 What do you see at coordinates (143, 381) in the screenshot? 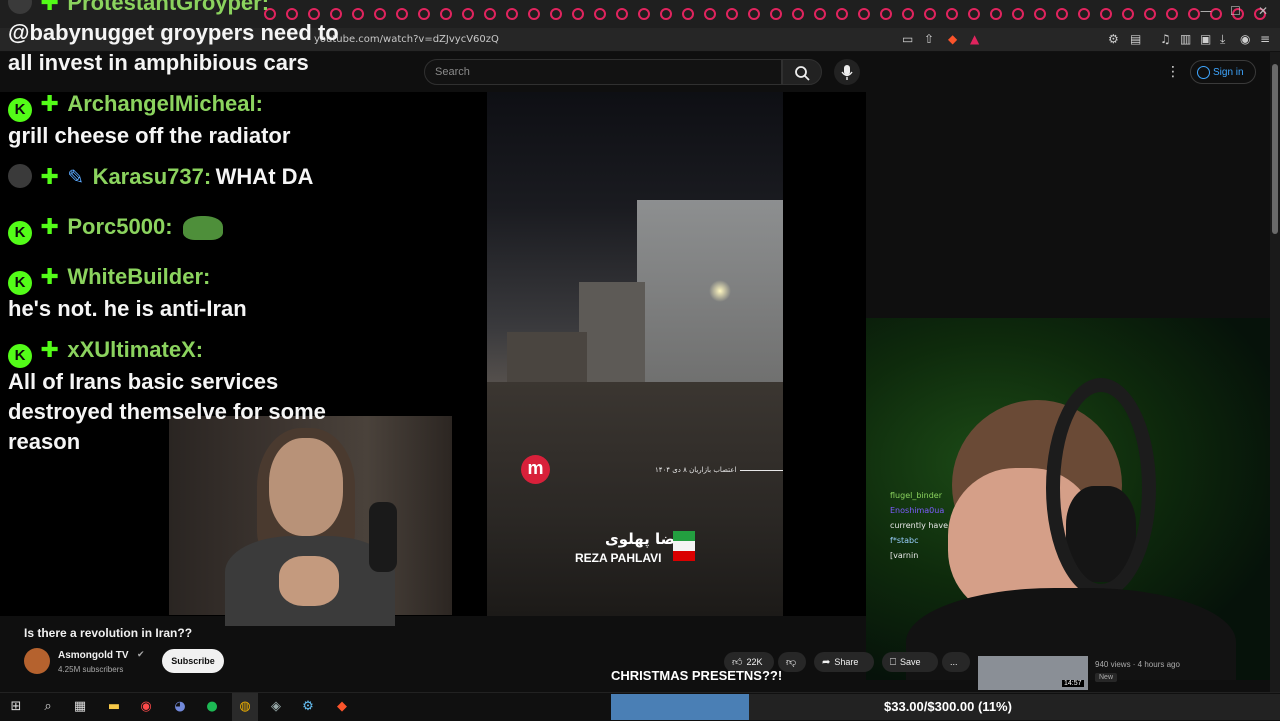
I see `chat-text: All of Irans basic services` at bounding box center [143, 381].